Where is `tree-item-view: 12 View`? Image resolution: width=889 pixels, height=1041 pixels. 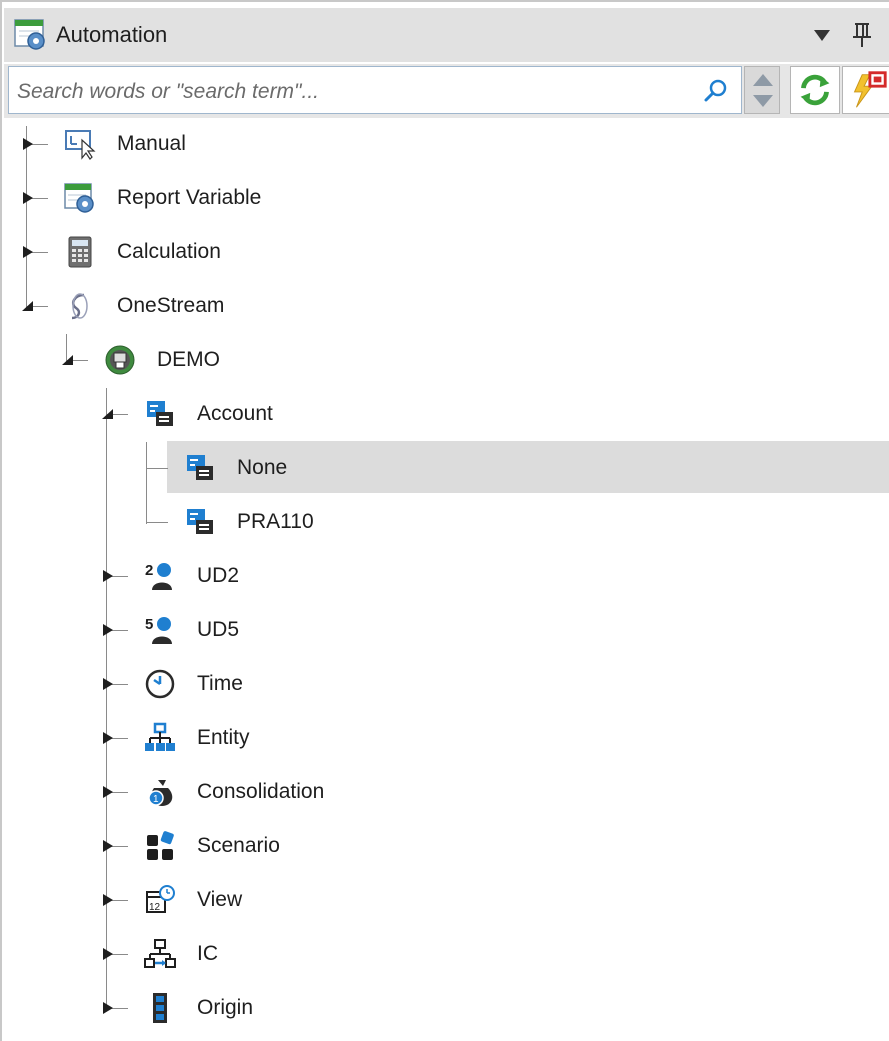
tree-item-view: 12 View is located at coordinates (446, 900).